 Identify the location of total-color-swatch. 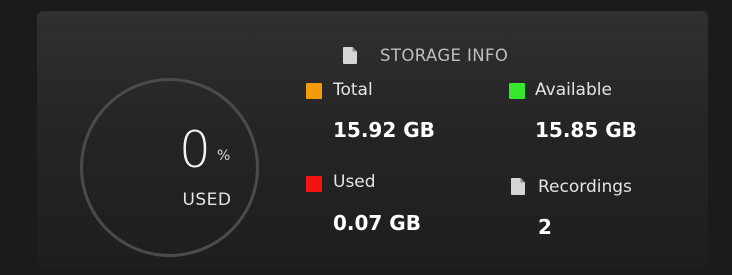
(314, 91).